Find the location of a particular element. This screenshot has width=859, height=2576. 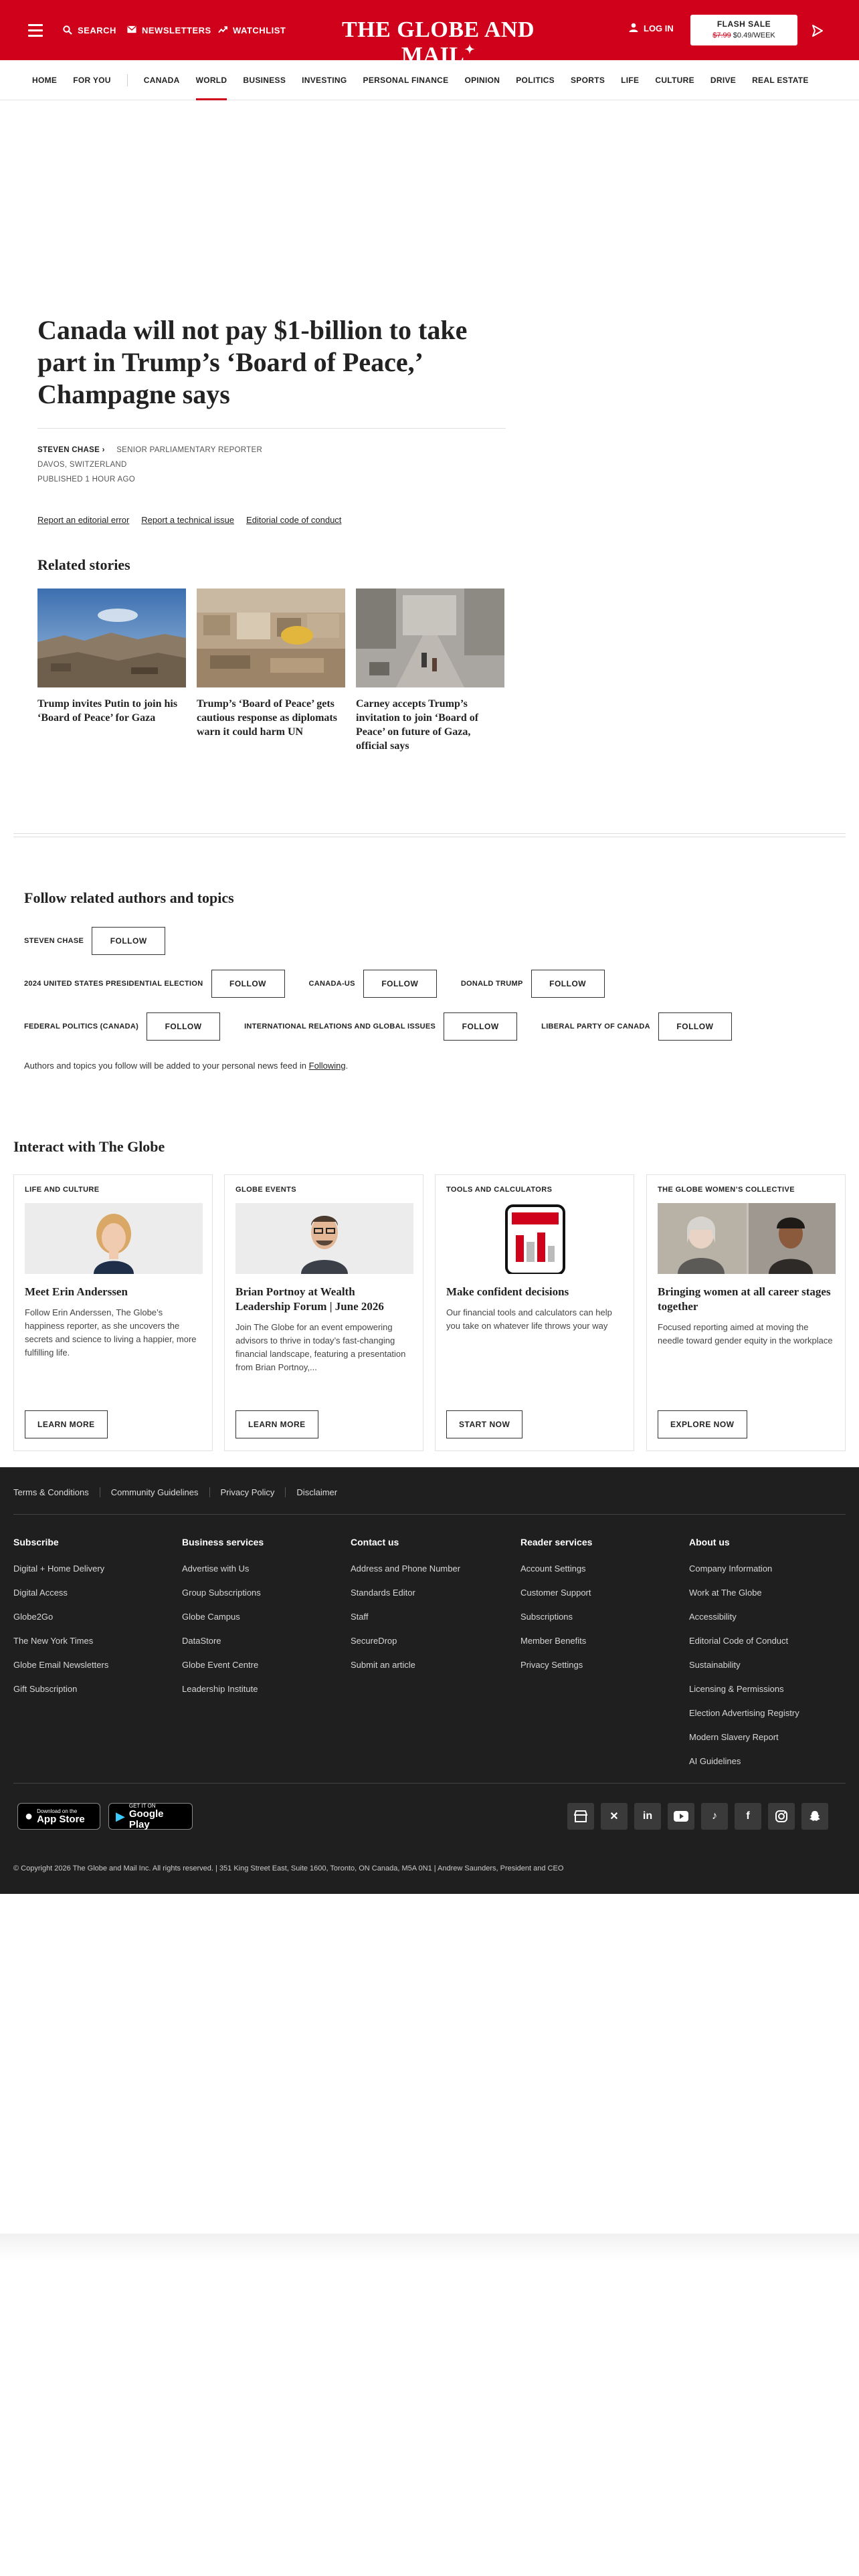

footer-link: Editorial Code of Conduct is located at coordinates (769, 1641).